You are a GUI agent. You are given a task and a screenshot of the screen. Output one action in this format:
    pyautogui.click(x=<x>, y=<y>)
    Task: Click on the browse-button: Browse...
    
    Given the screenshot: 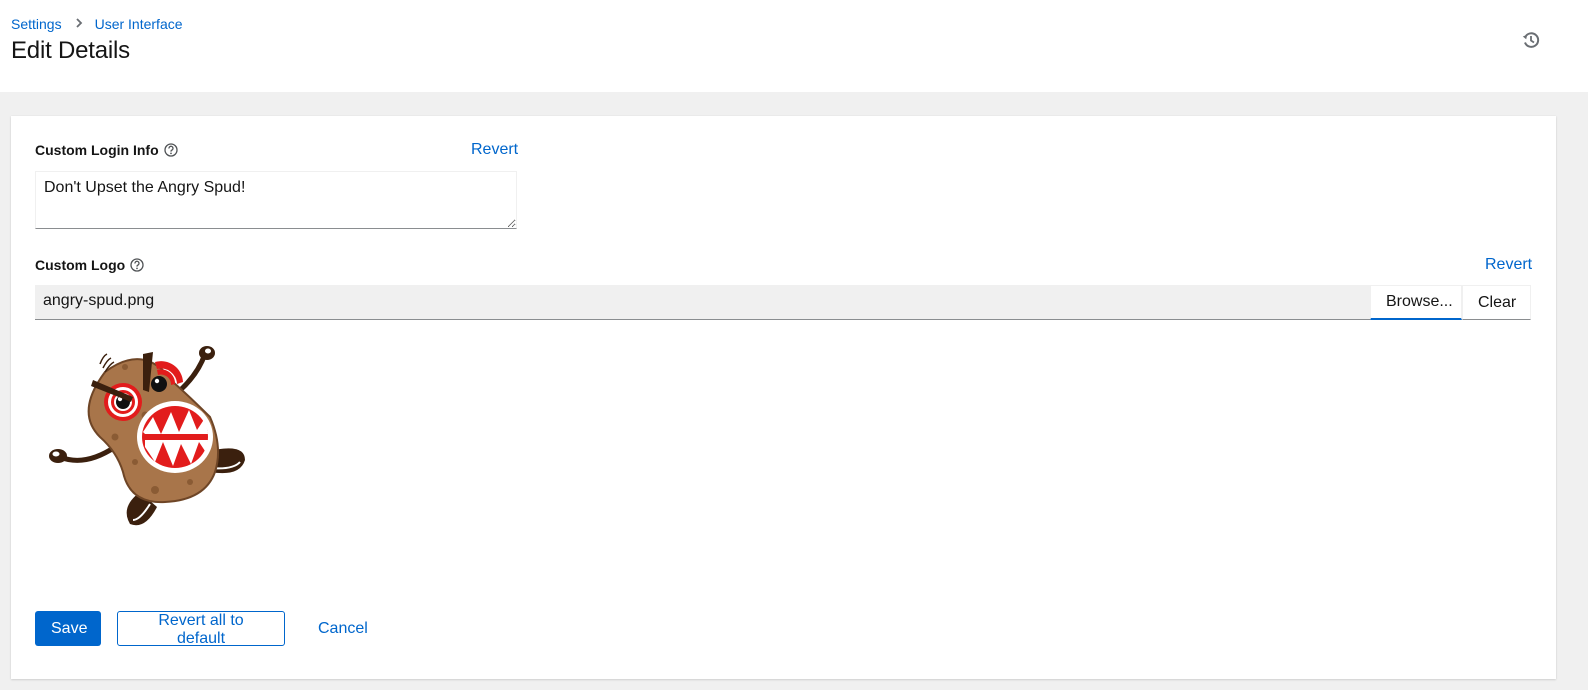 What is the action you would take?
    pyautogui.click(x=1416, y=302)
    